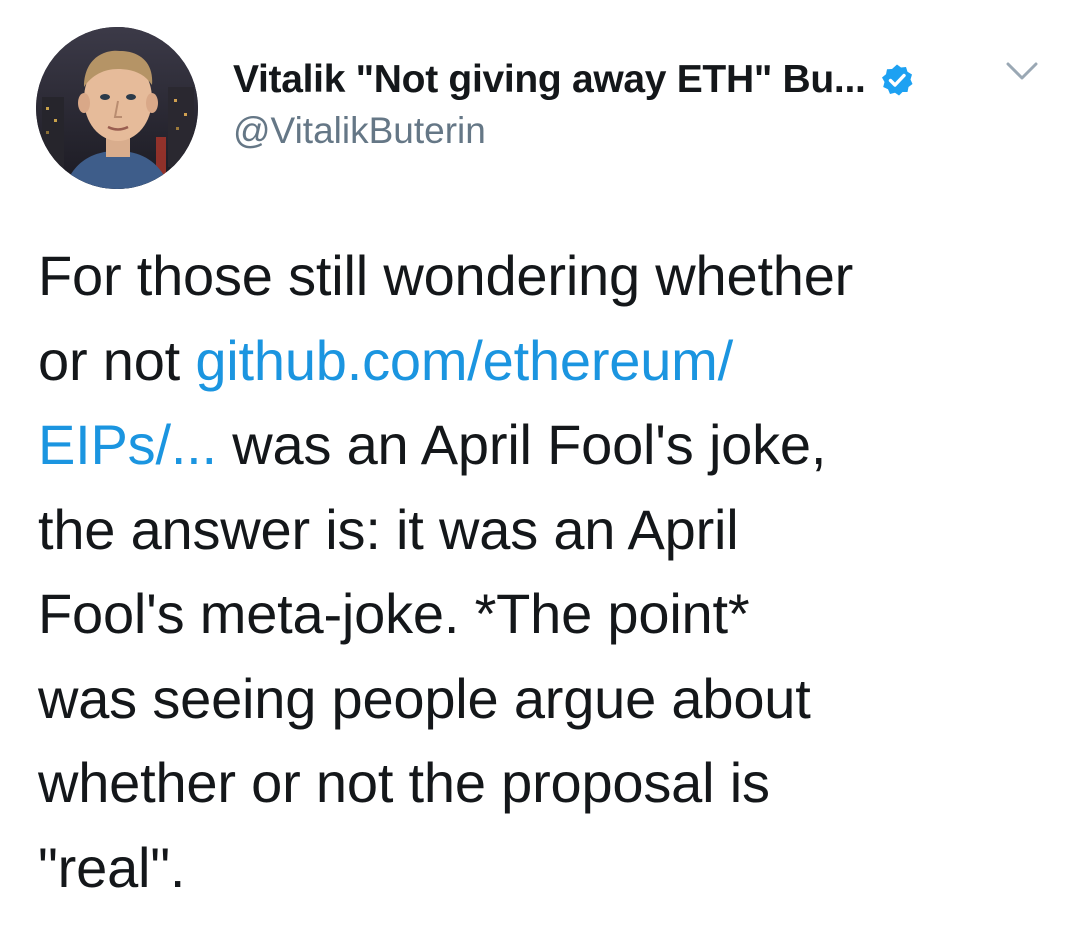 This screenshot has width=1080, height=941. I want to click on avatar, so click(117, 108).